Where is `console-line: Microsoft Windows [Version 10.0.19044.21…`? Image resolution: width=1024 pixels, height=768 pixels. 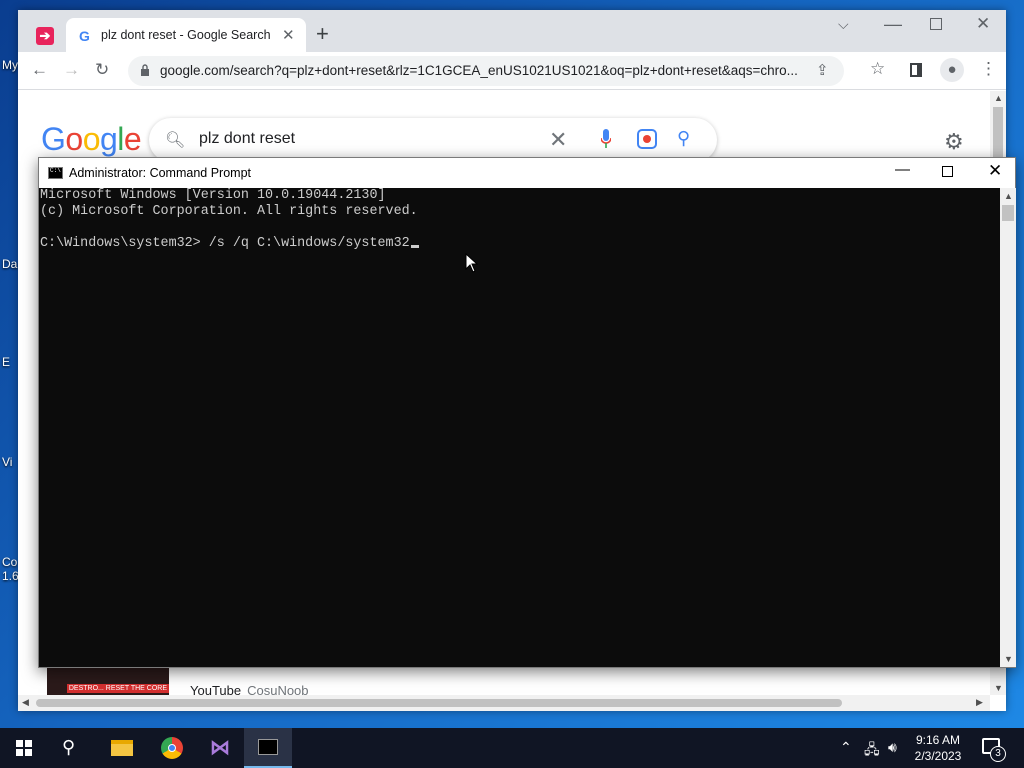
console-line: Microsoft Windows [Version 10.0.19044.21… is located at coordinates (213, 195).